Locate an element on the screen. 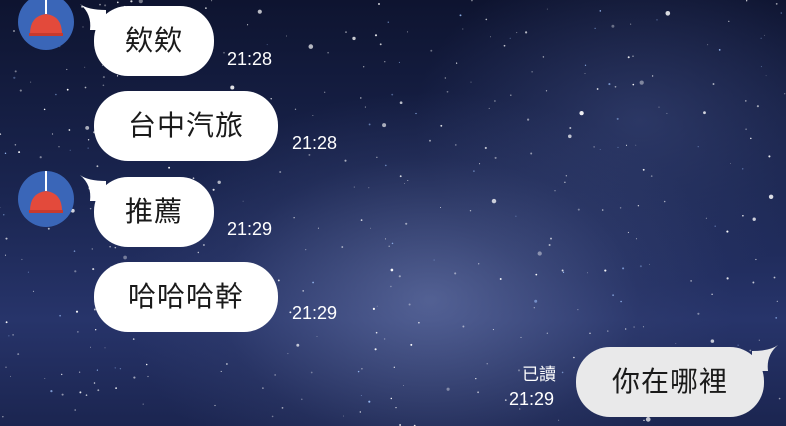  lamp-icon is located at coordinates (46, 192).